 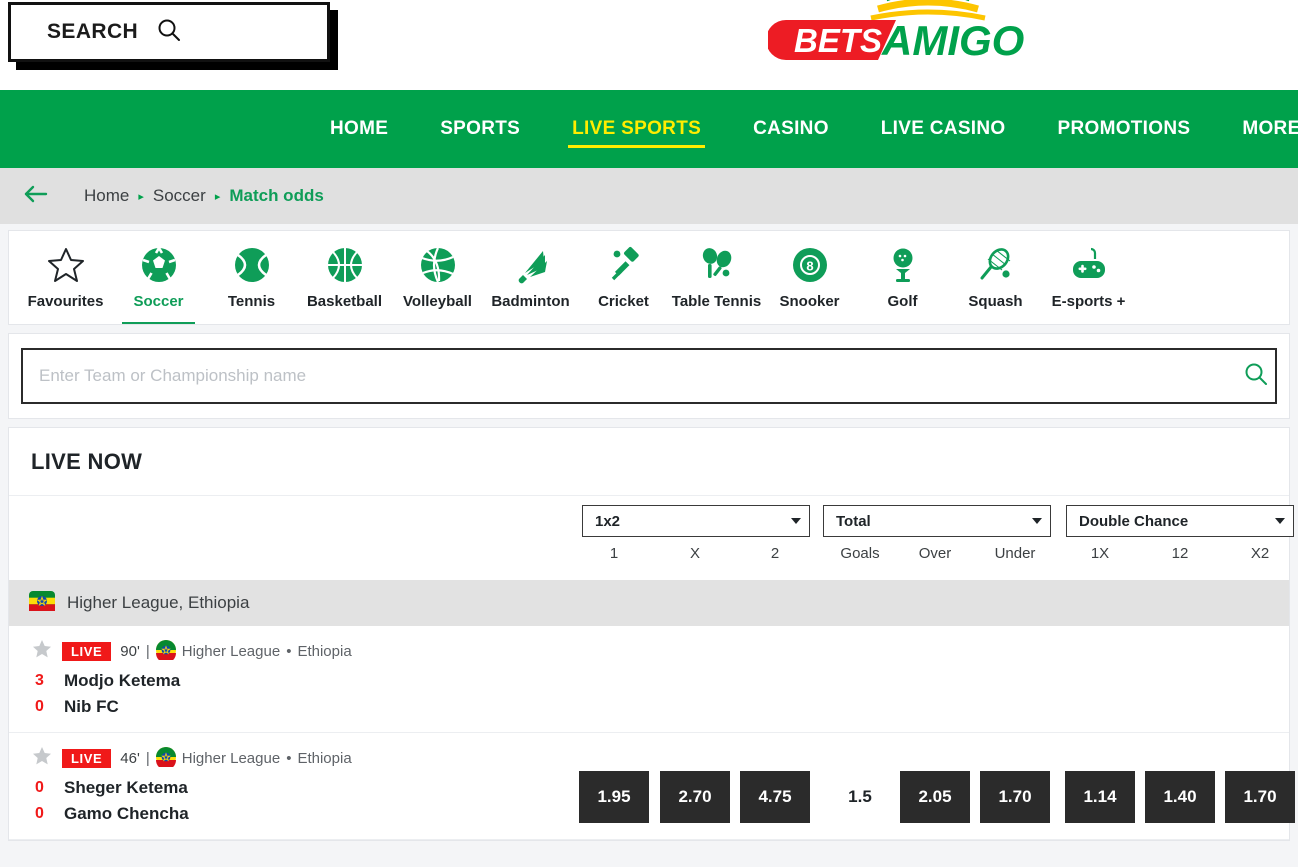 What do you see at coordinates (935, 553) in the screenshot?
I see `odds-column-header-over: Over` at bounding box center [935, 553].